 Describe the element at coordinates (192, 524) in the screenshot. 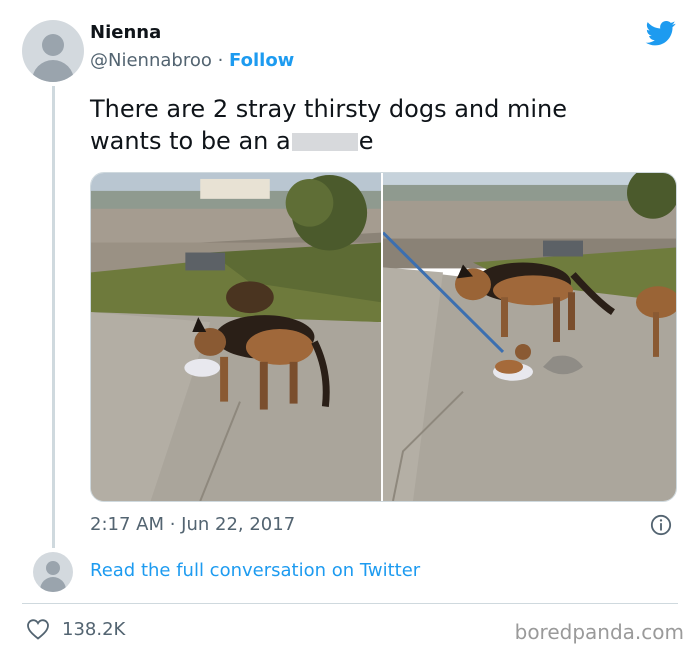

I see `tweet-timestamp: 2:17 AM · Jun 22, 2017` at that location.